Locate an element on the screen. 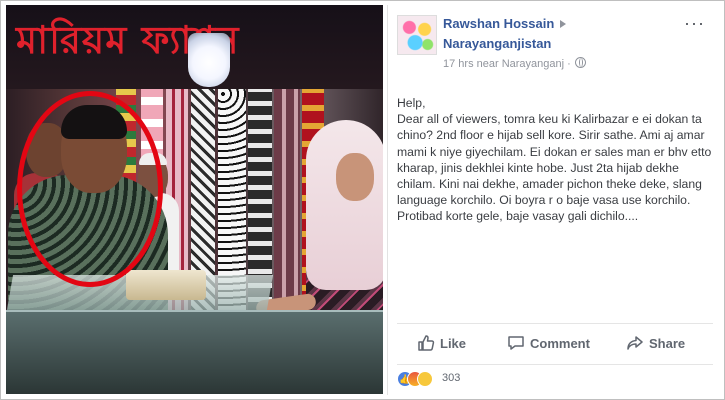 The height and width of the screenshot is (400, 725). thumbs-up-icon is located at coordinates (426, 343).